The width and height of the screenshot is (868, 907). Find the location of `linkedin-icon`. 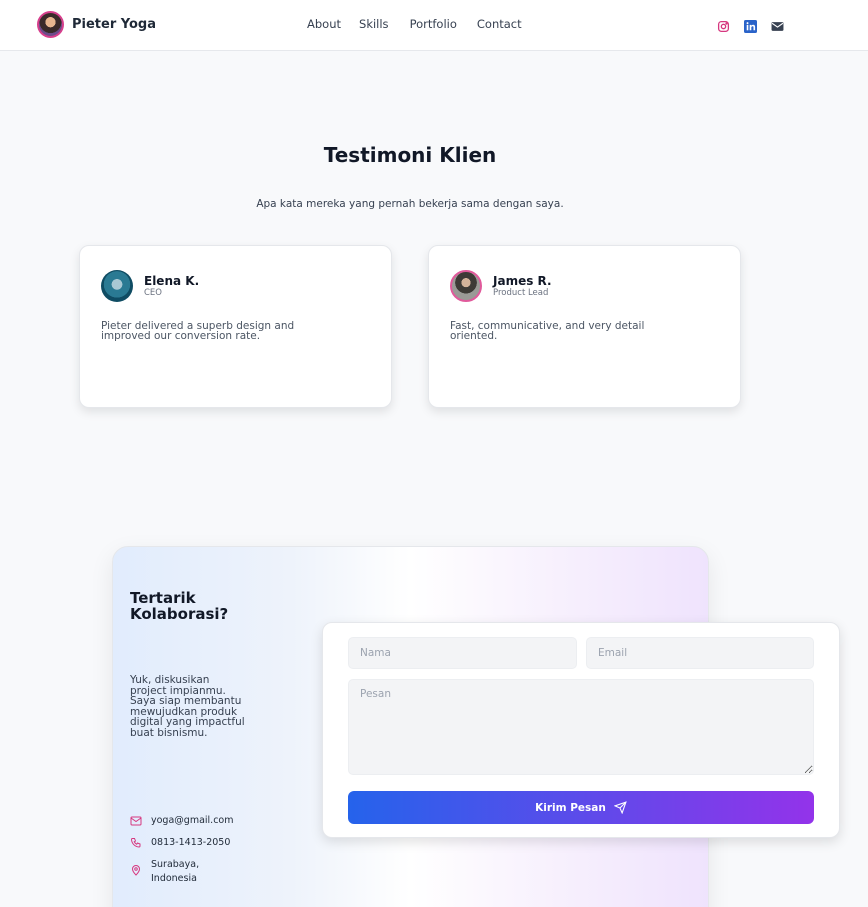

linkedin-icon is located at coordinates (750, 25).